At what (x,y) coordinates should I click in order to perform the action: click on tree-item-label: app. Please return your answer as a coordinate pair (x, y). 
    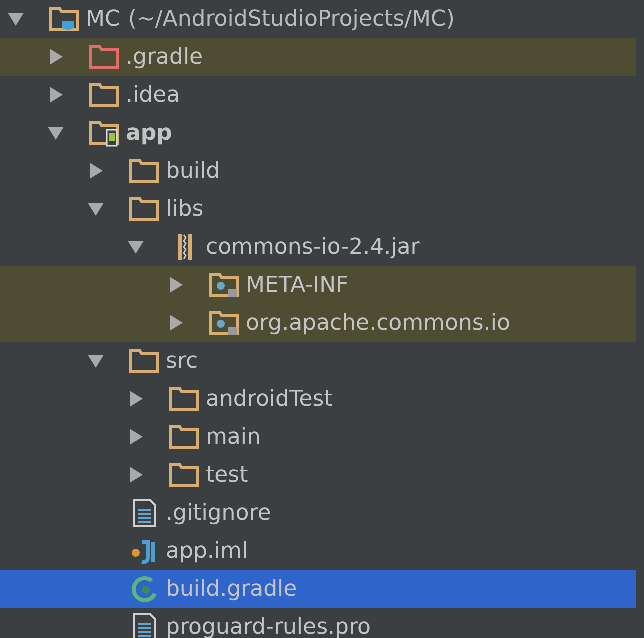
    Looking at the image, I should click on (149, 133).